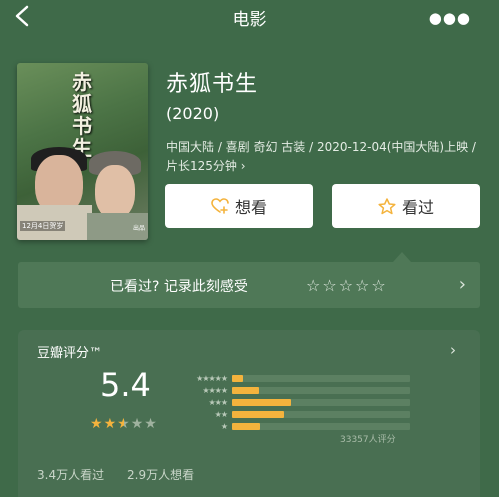 This screenshot has height=497, width=499. I want to click on want-to-watch-button: 想看, so click(239, 206).